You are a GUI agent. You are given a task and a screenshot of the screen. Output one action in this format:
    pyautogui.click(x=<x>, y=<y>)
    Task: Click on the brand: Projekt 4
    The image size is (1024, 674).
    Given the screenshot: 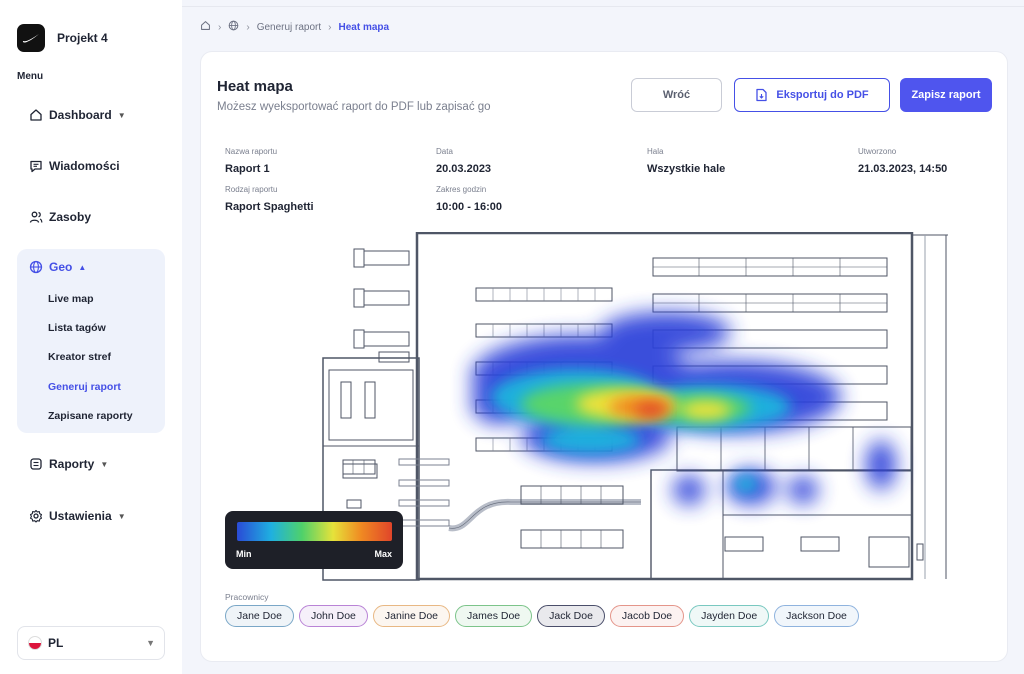 What is the action you would take?
    pyautogui.click(x=62, y=38)
    